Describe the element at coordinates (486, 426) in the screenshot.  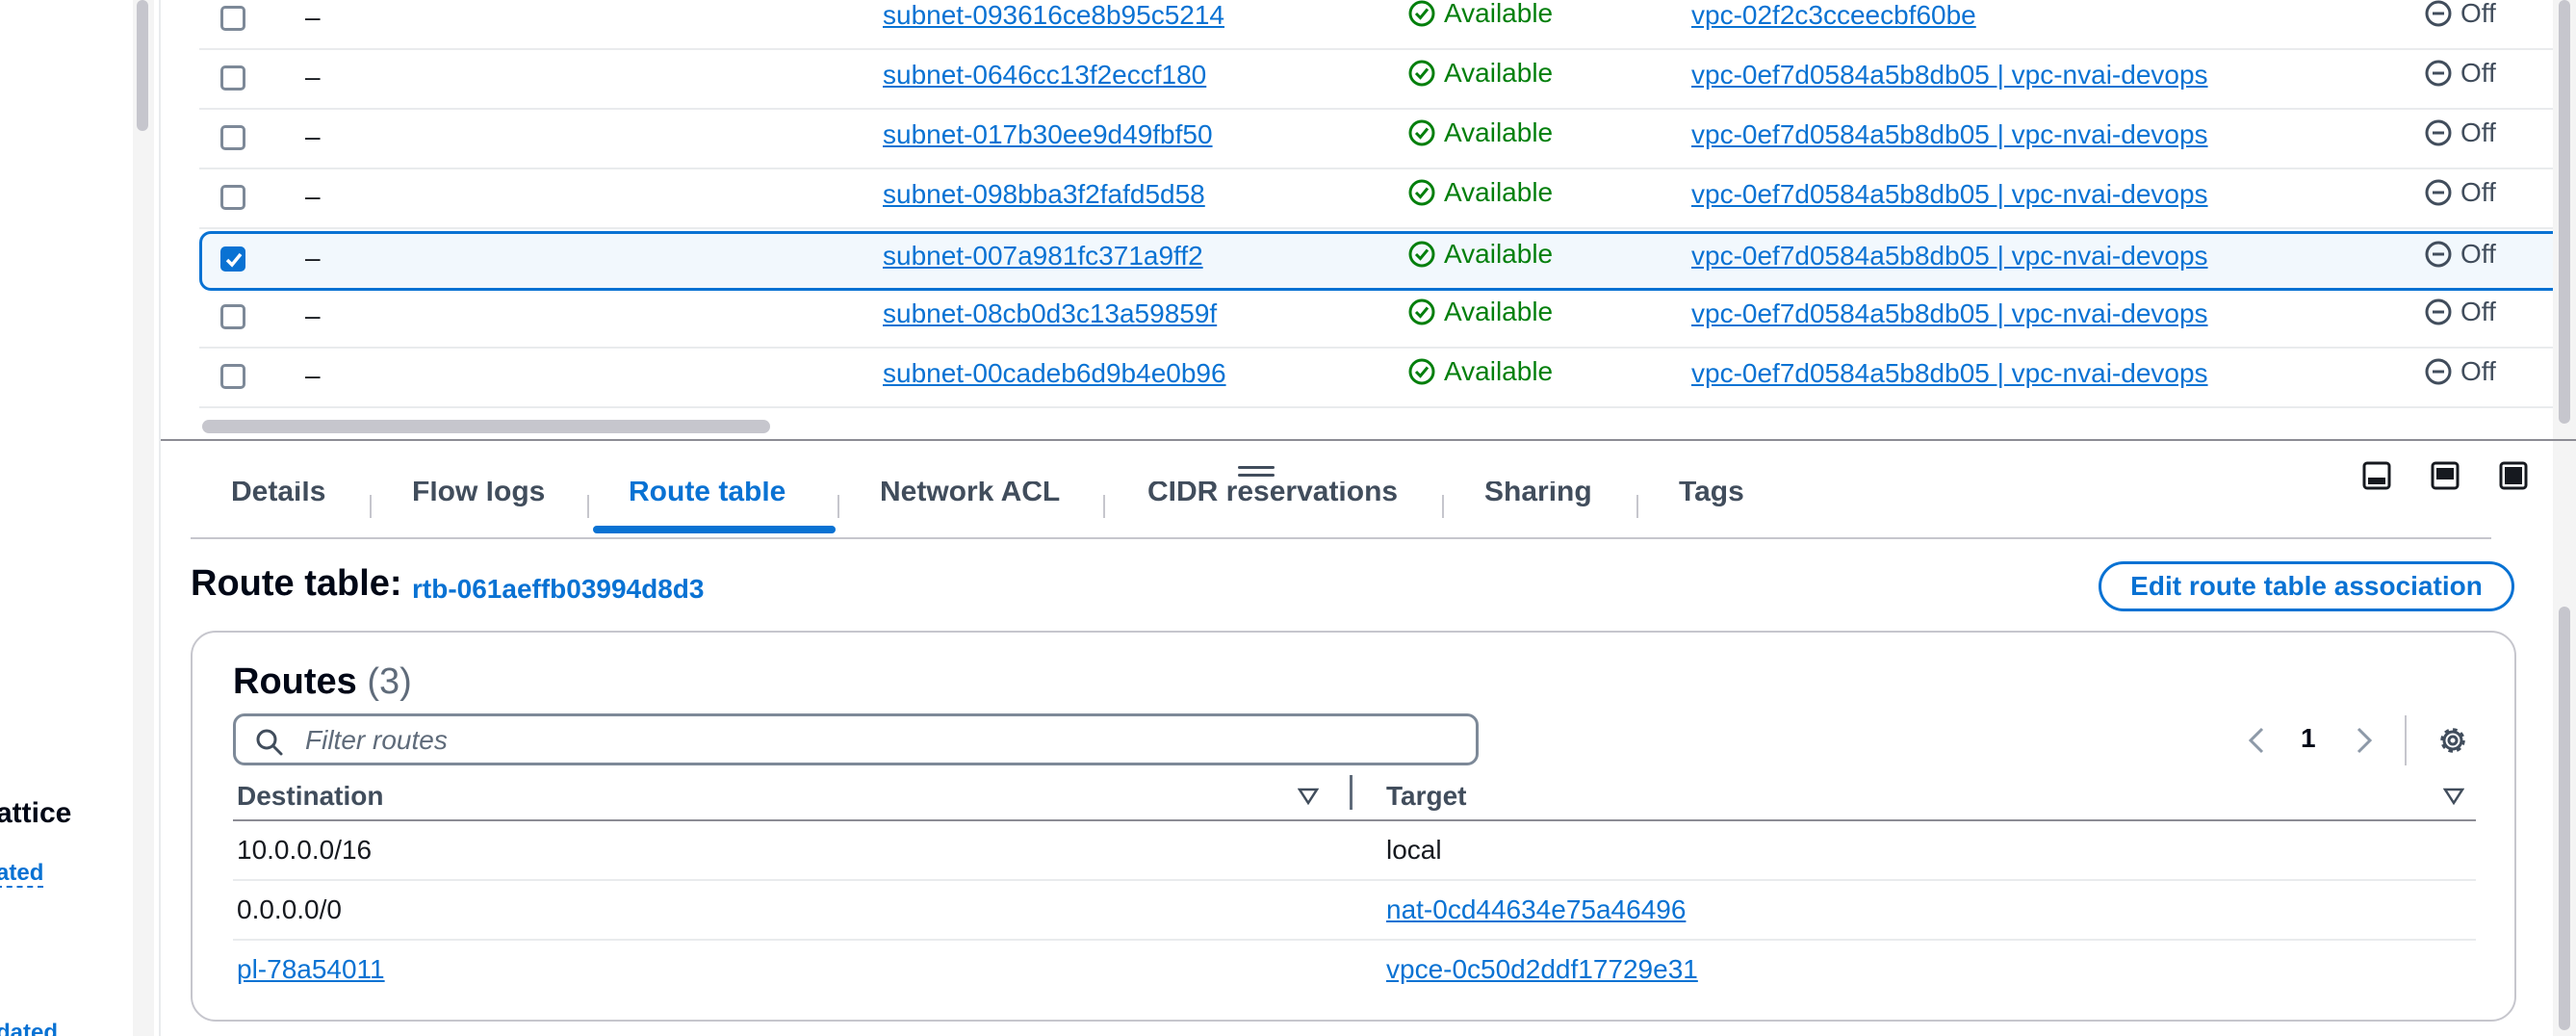
I see `table-horizontal-scrollbar` at that location.